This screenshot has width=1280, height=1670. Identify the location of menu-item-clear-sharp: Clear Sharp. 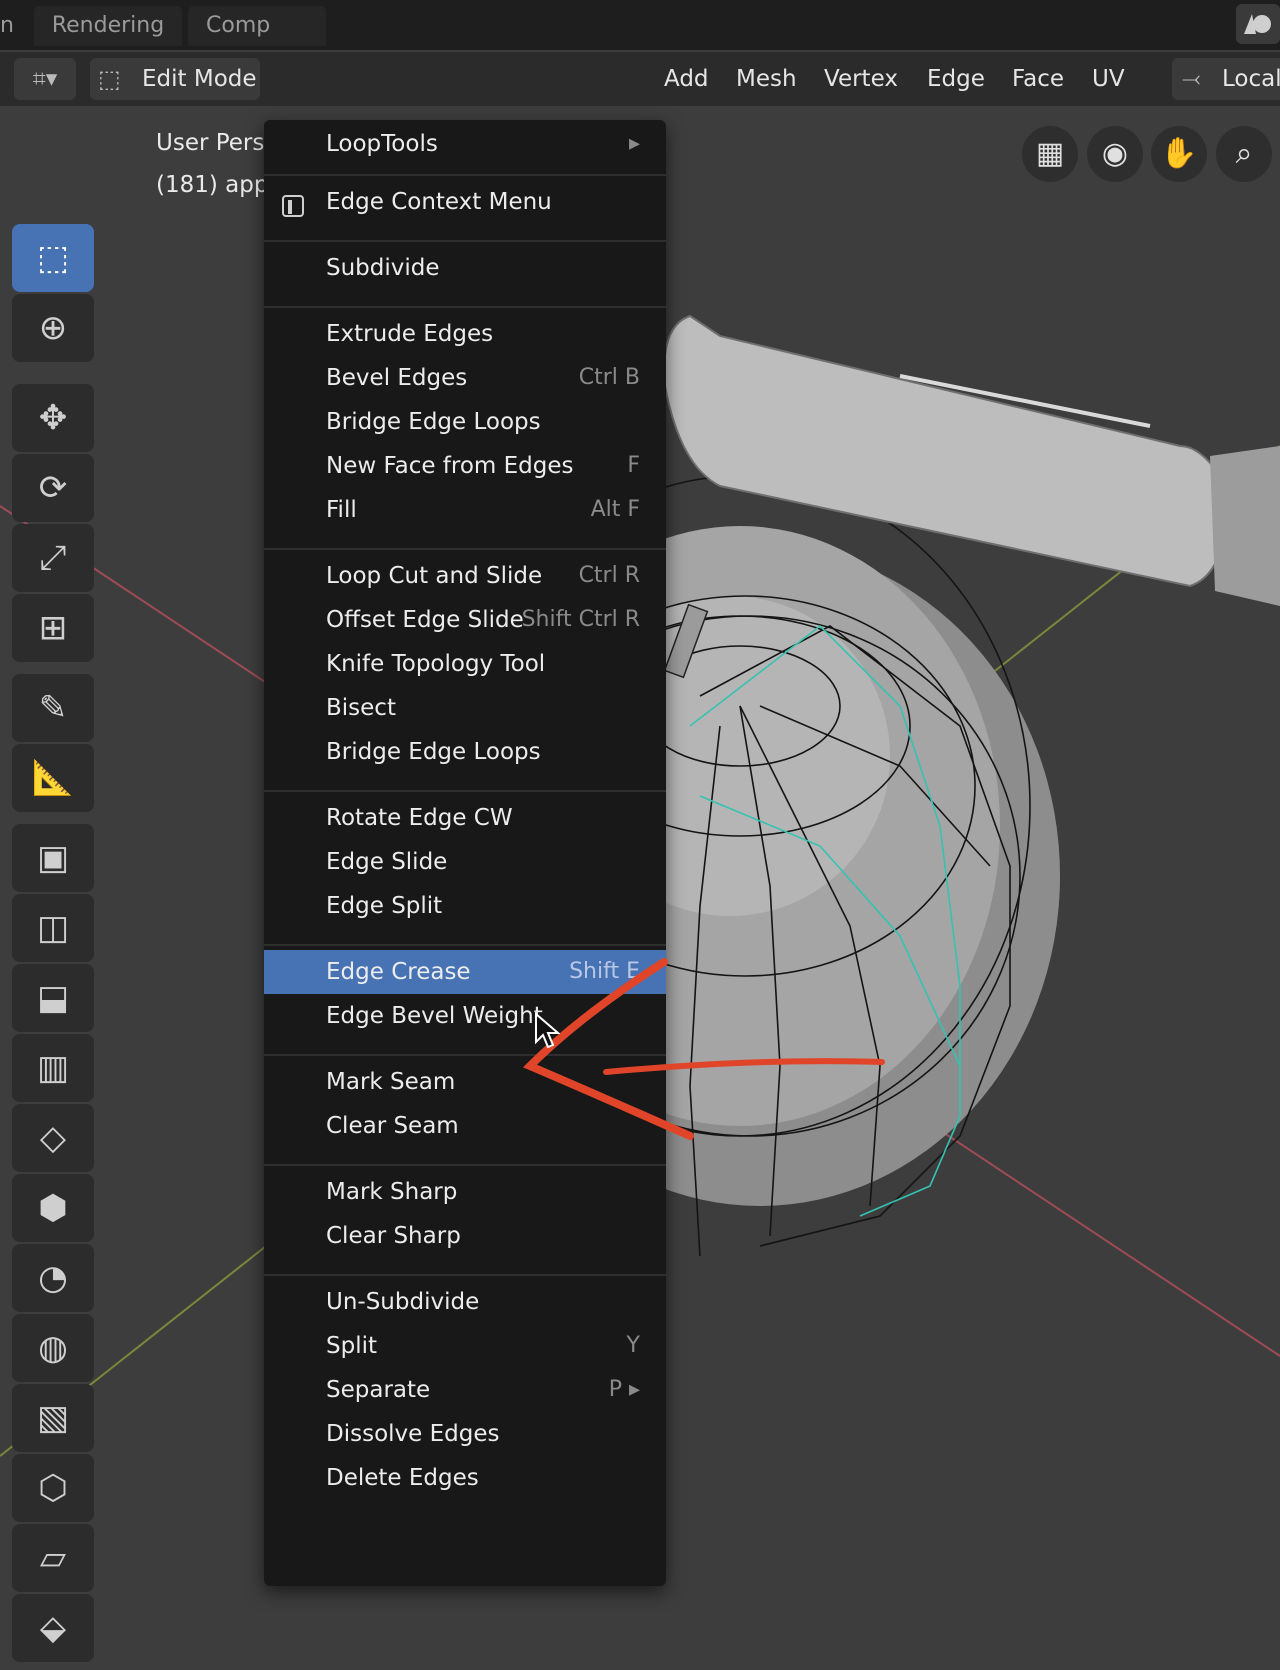
(465, 1236).